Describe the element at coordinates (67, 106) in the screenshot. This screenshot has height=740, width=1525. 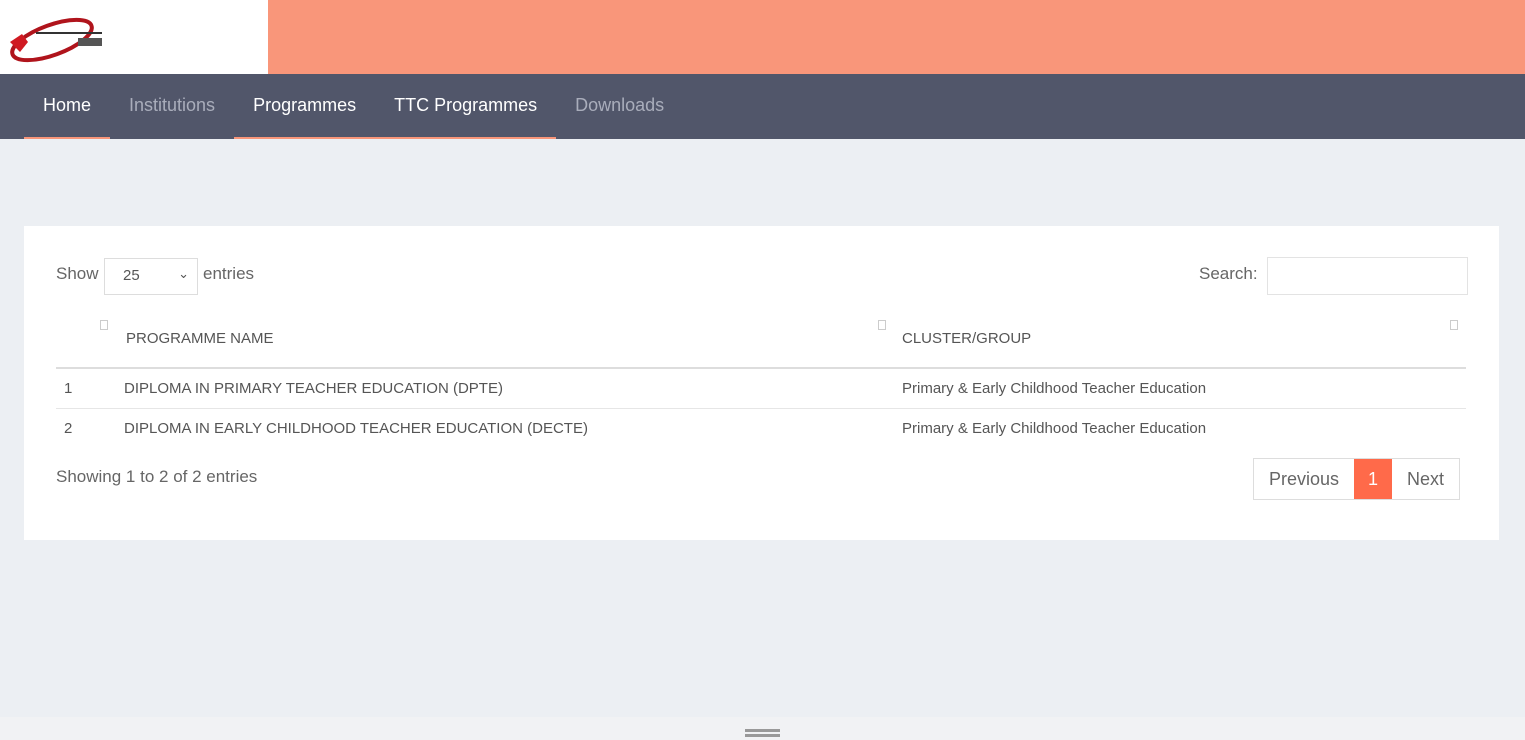
I see `nav-home: Home` at that location.